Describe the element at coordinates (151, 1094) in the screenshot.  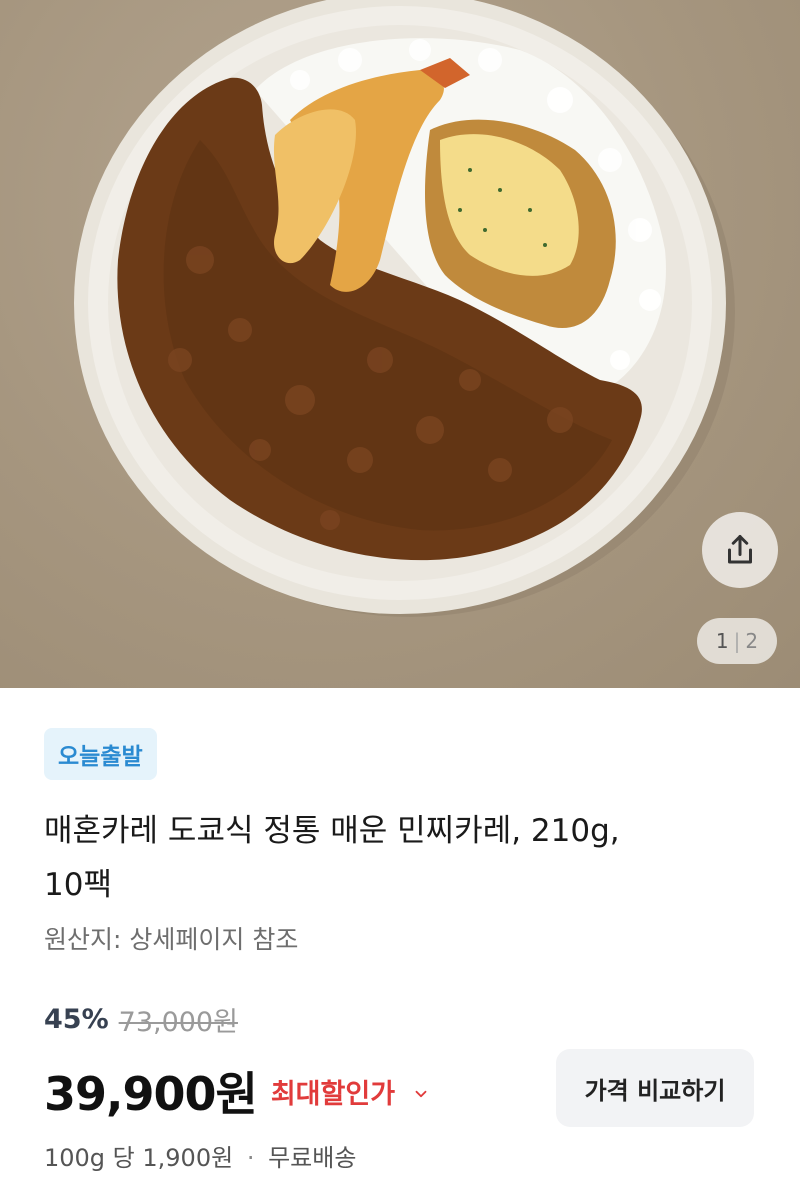
I see `sale-price: 39,900원` at that location.